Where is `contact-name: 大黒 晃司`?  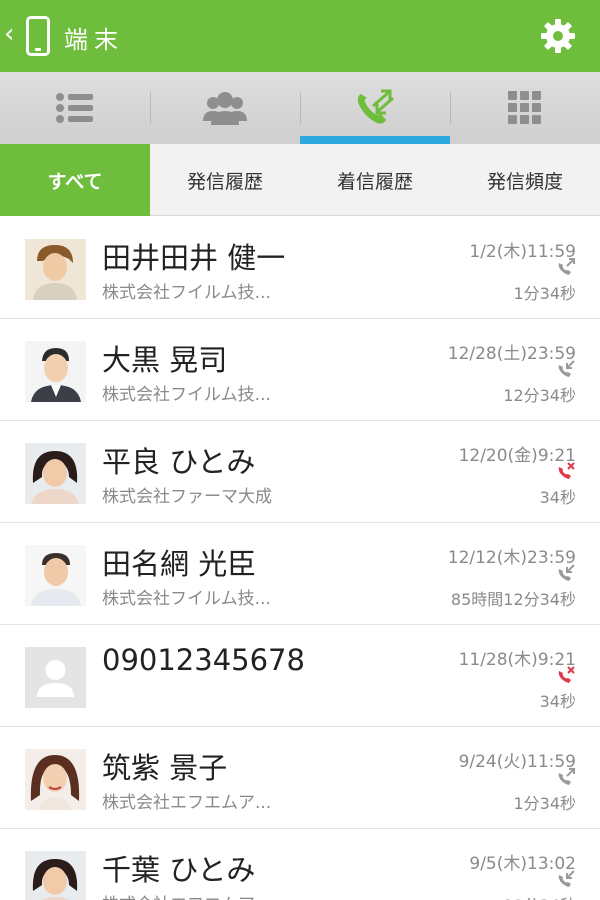 contact-name: 大黒 晃司 is located at coordinates (165, 360).